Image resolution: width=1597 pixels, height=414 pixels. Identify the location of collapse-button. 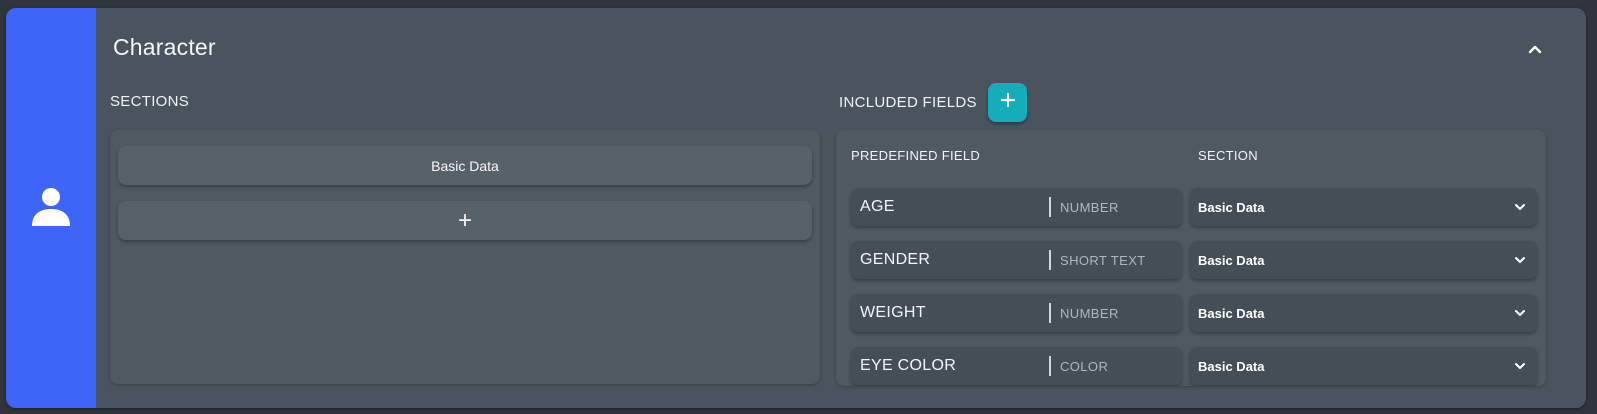
(1535, 51).